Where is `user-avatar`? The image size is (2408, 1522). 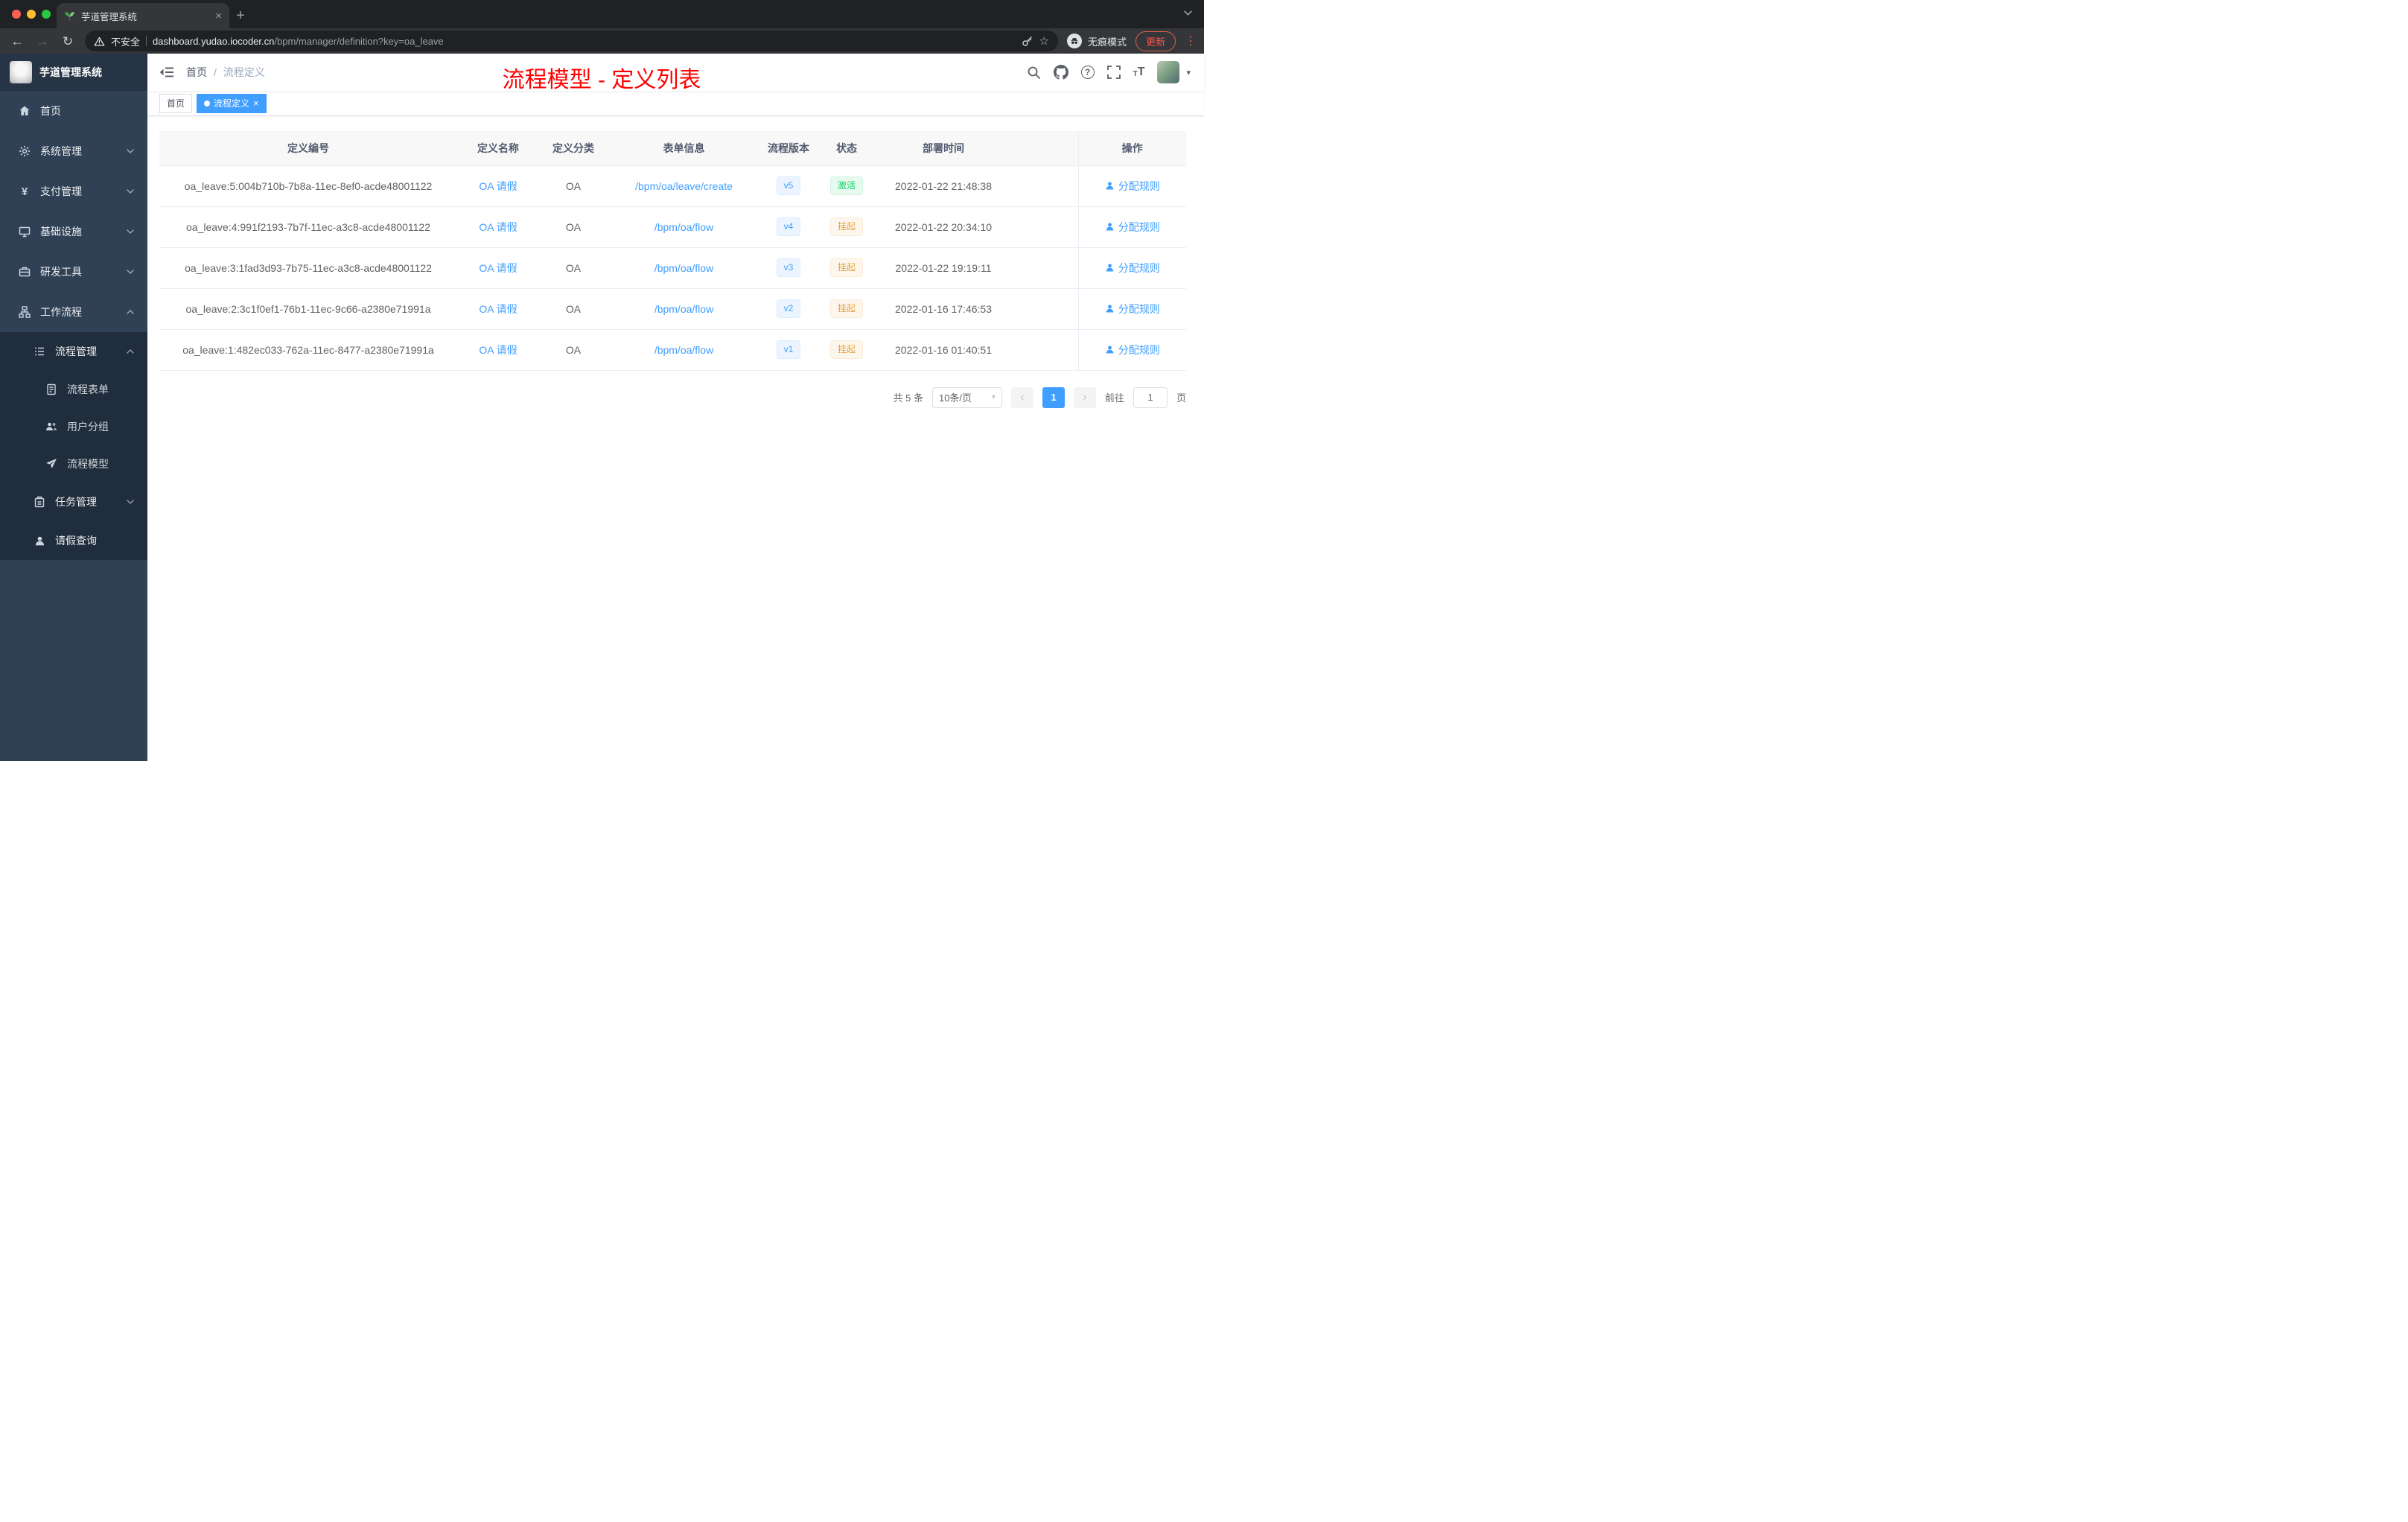 user-avatar is located at coordinates (1168, 72).